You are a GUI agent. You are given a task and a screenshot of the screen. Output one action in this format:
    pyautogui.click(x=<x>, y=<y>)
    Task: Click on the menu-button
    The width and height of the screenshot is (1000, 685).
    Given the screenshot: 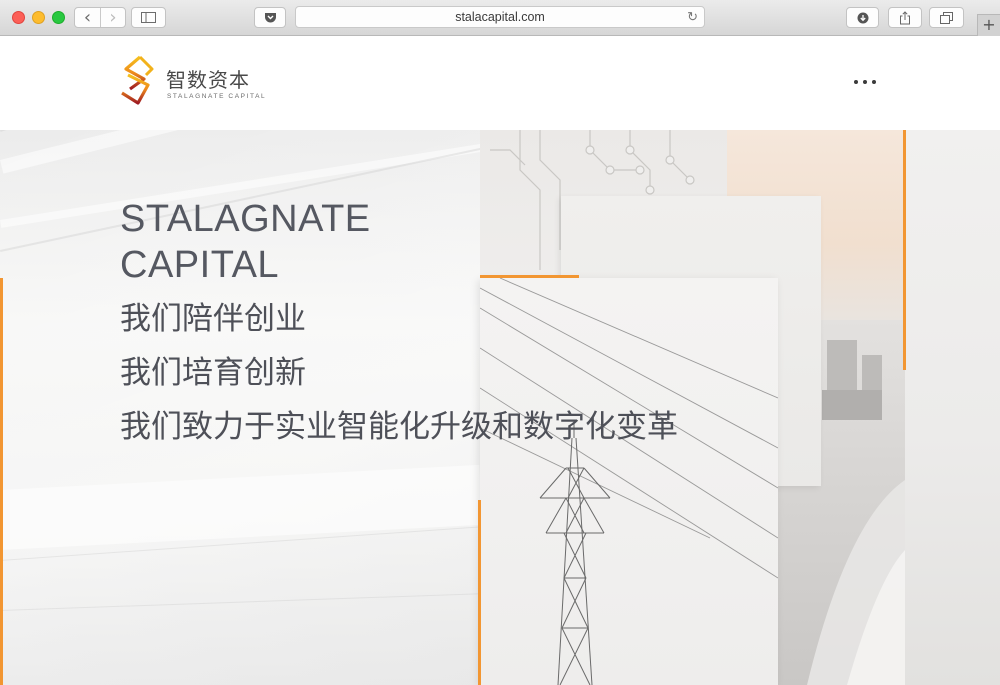 What is the action you would take?
    pyautogui.click(x=865, y=82)
    